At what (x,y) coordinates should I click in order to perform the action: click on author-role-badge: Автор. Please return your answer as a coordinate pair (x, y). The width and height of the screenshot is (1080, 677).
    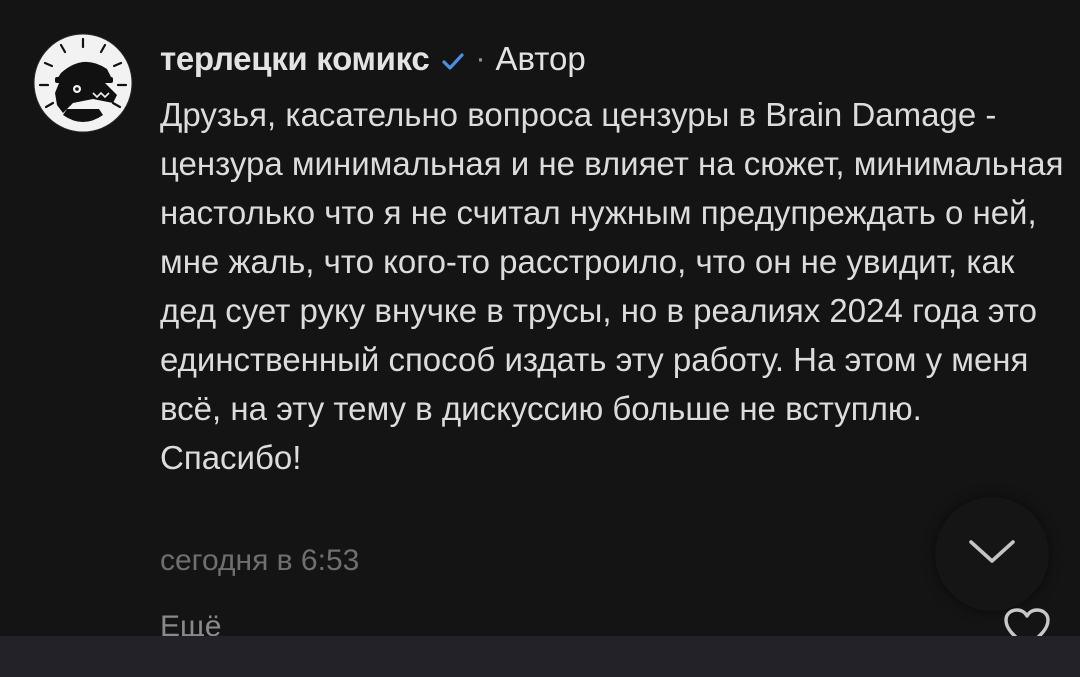
    Looking at the image, I should click on (540, 58).